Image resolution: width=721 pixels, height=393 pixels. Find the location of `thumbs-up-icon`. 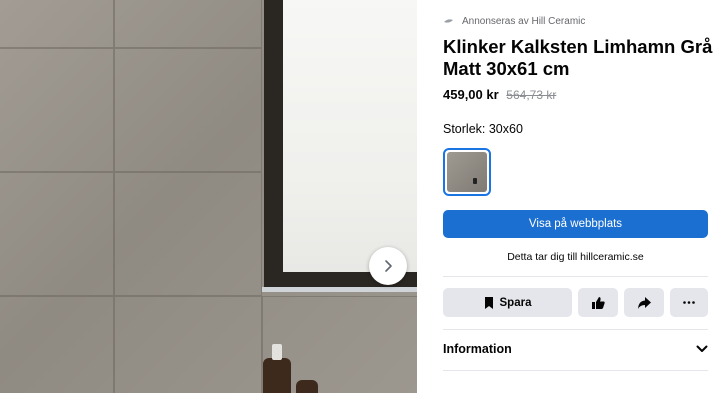

thumbs-up-icon is located at coordinates (598, 302).